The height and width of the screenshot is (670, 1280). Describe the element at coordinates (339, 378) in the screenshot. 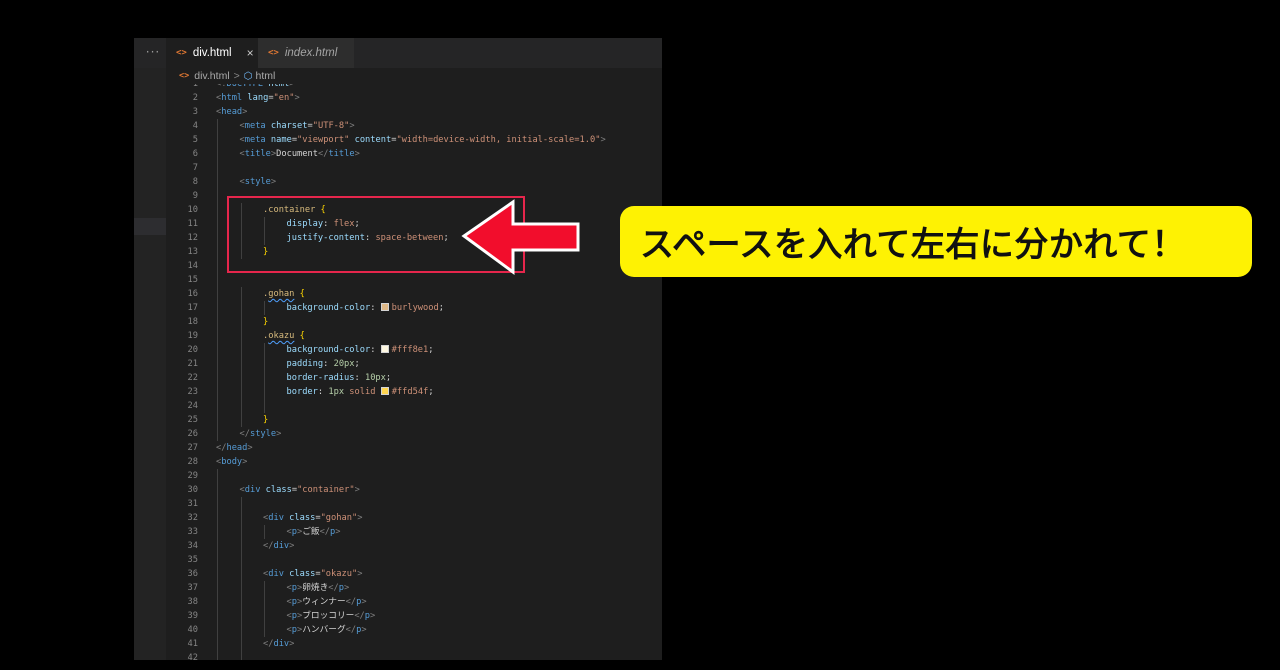

I see `code-text: border-radius: 10px;` at that location.